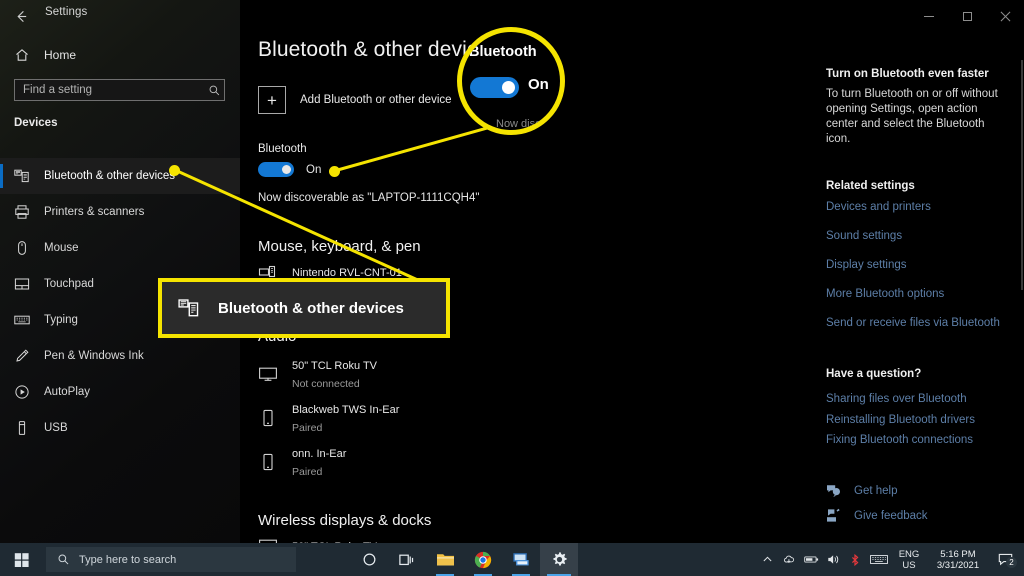 The image size is (1024, 576). I want to click on home-icon, so click(22, 55).